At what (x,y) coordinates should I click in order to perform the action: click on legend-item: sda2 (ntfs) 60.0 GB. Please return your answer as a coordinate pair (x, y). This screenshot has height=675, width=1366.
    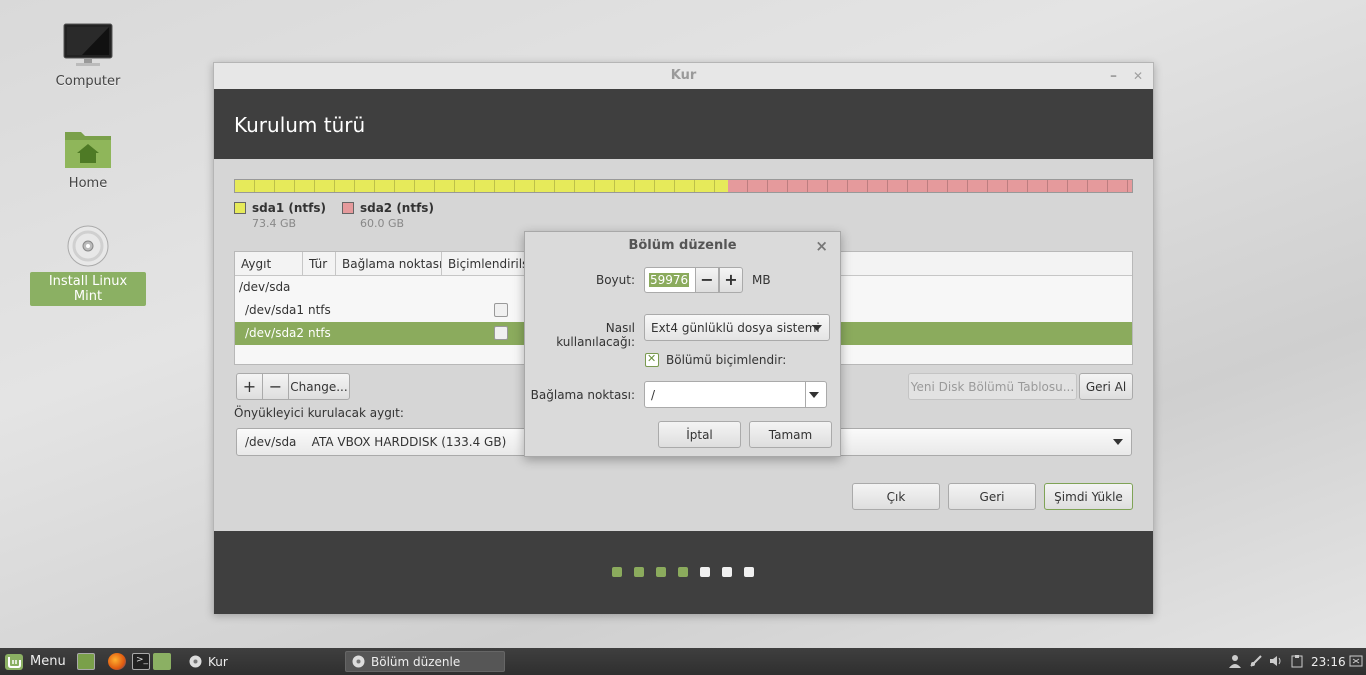
    Looking at the image, I should click on (387, 215).